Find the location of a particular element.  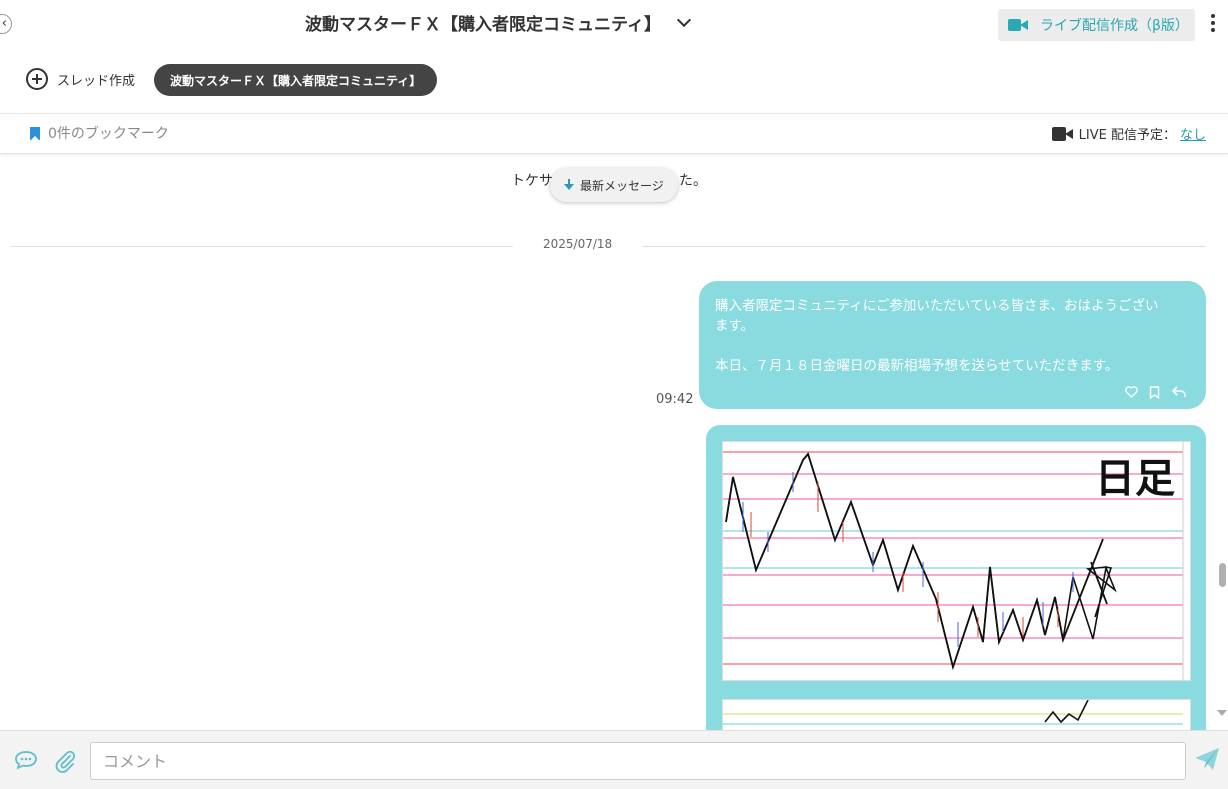

reply-icon is located at coordinates (1179, 392).